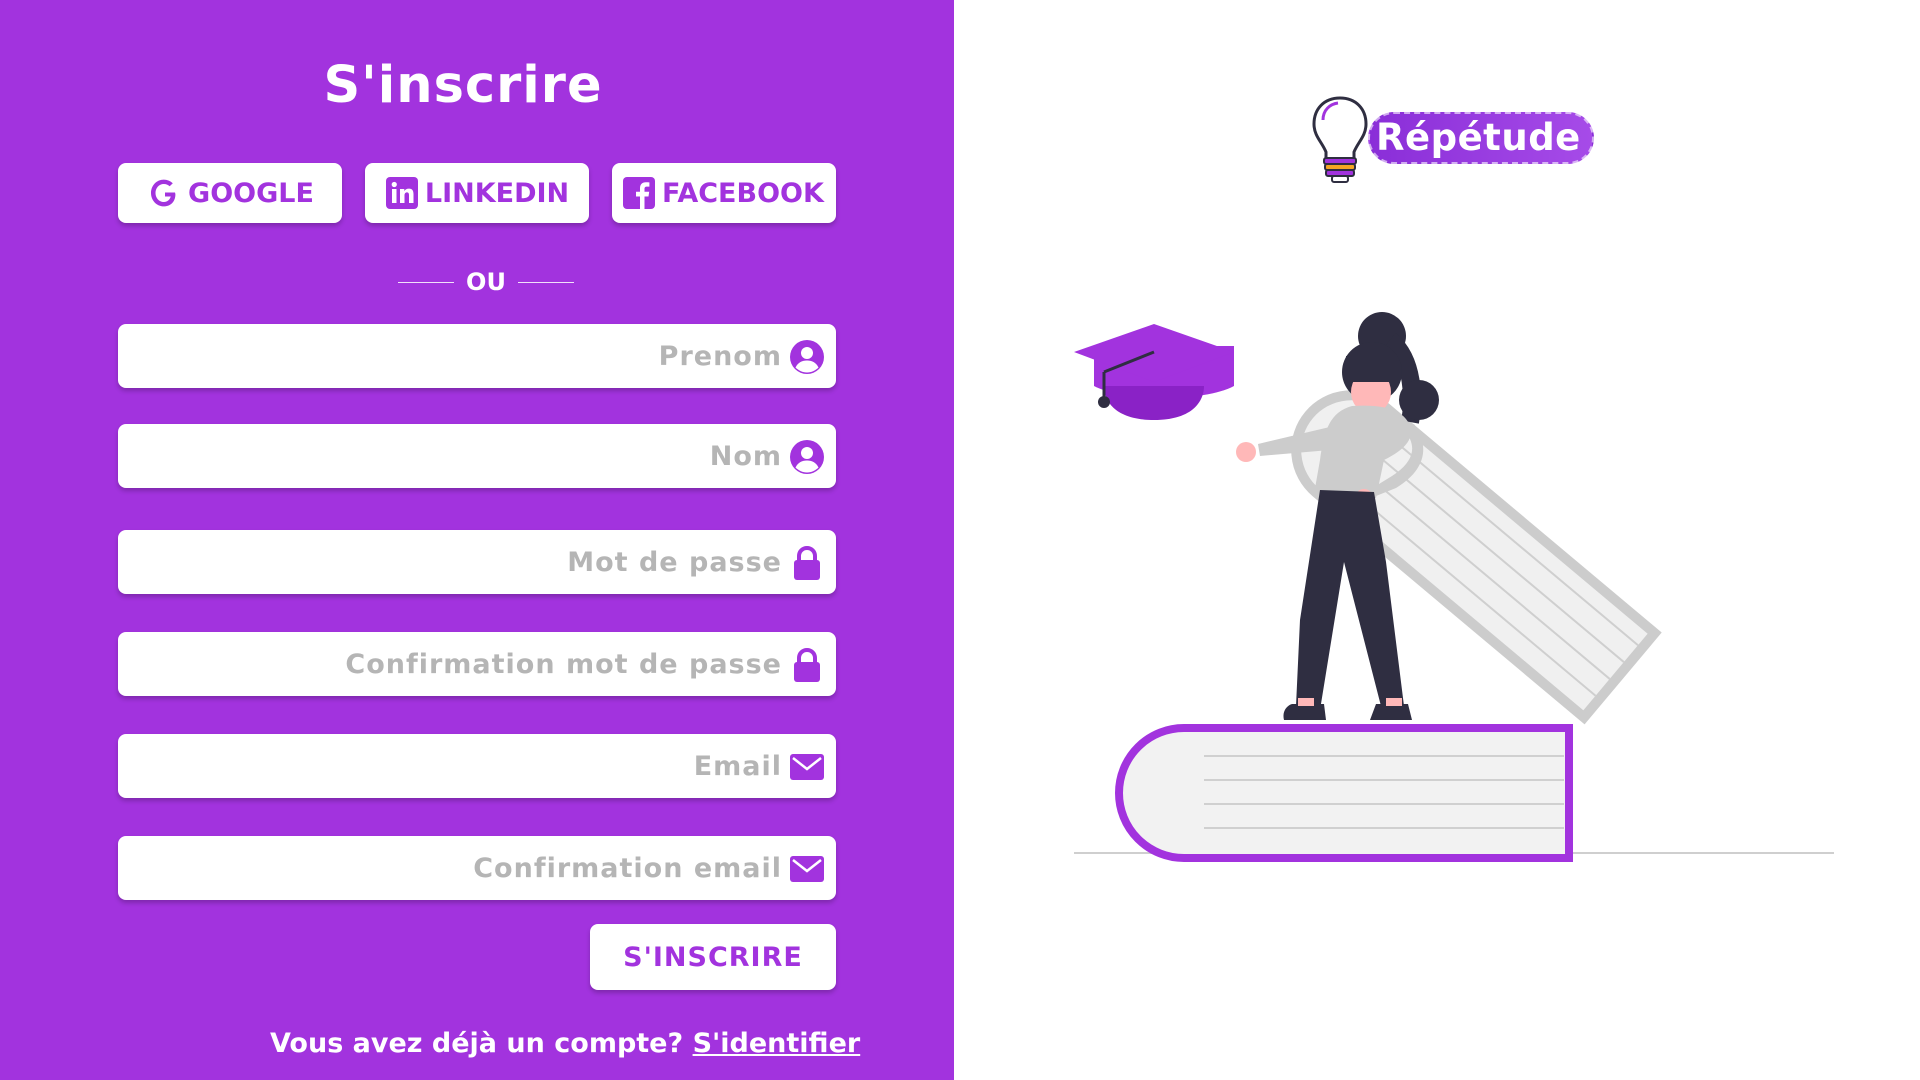 This screenshot has width=1920, height=1080. I want to click on bottom-book, so click(1344, 793).